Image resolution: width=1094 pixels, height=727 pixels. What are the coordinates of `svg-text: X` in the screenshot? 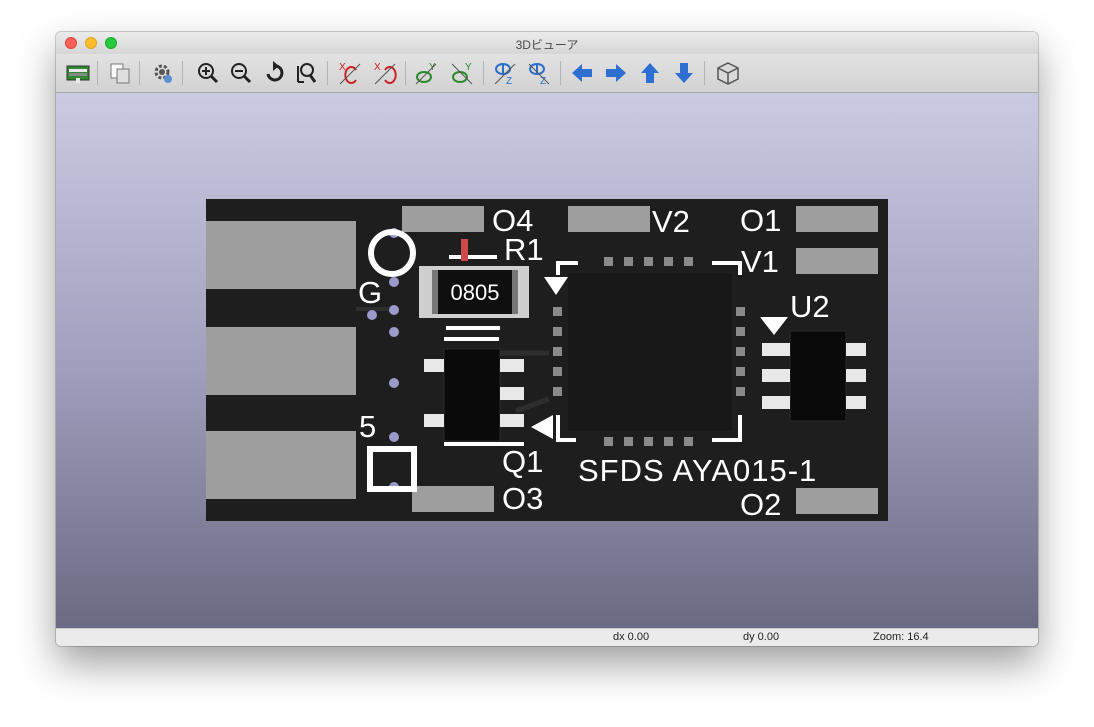 It's located at (377, 67).